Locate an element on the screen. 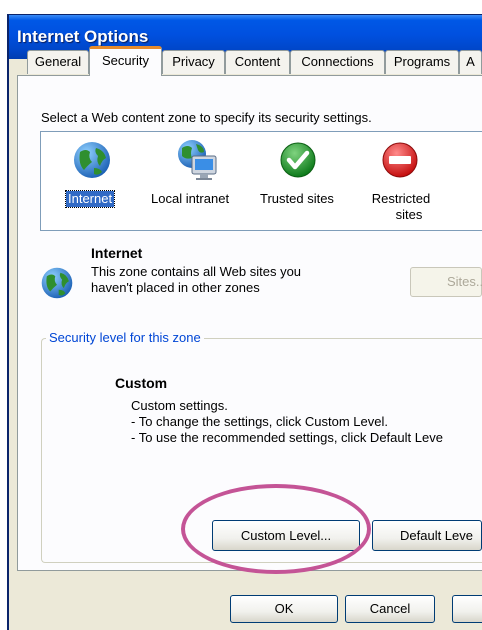 This screenshot has width=482, height=630. zone-restricted-label-line2: sites is located at coordinates (409, 214).